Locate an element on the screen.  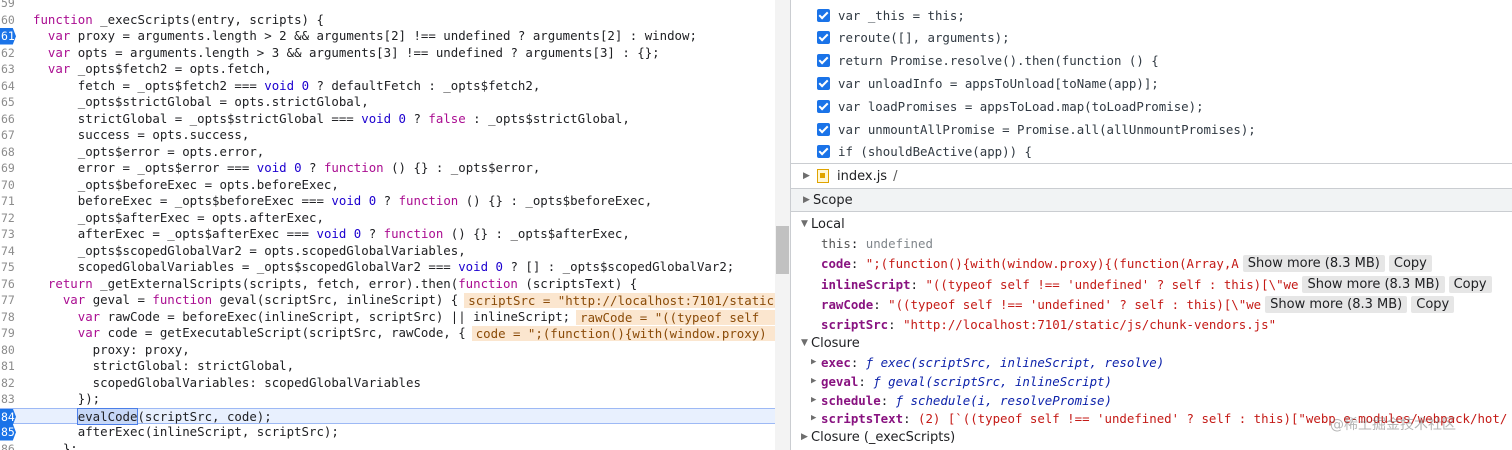
line-number: 72 is located at coordinates (13, 218).